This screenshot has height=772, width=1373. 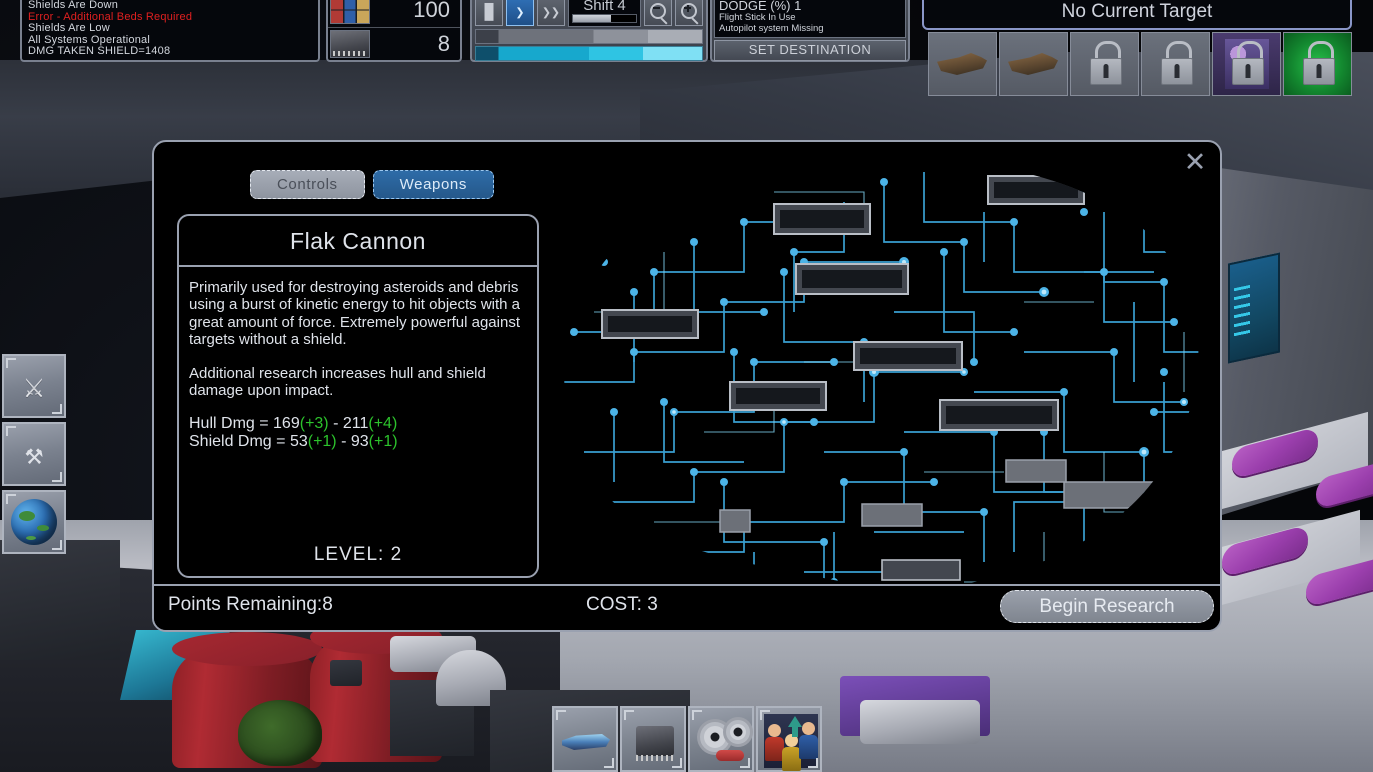 I want to click on set-destination-button: SET DESTINATION, so click(x=810, y=50).